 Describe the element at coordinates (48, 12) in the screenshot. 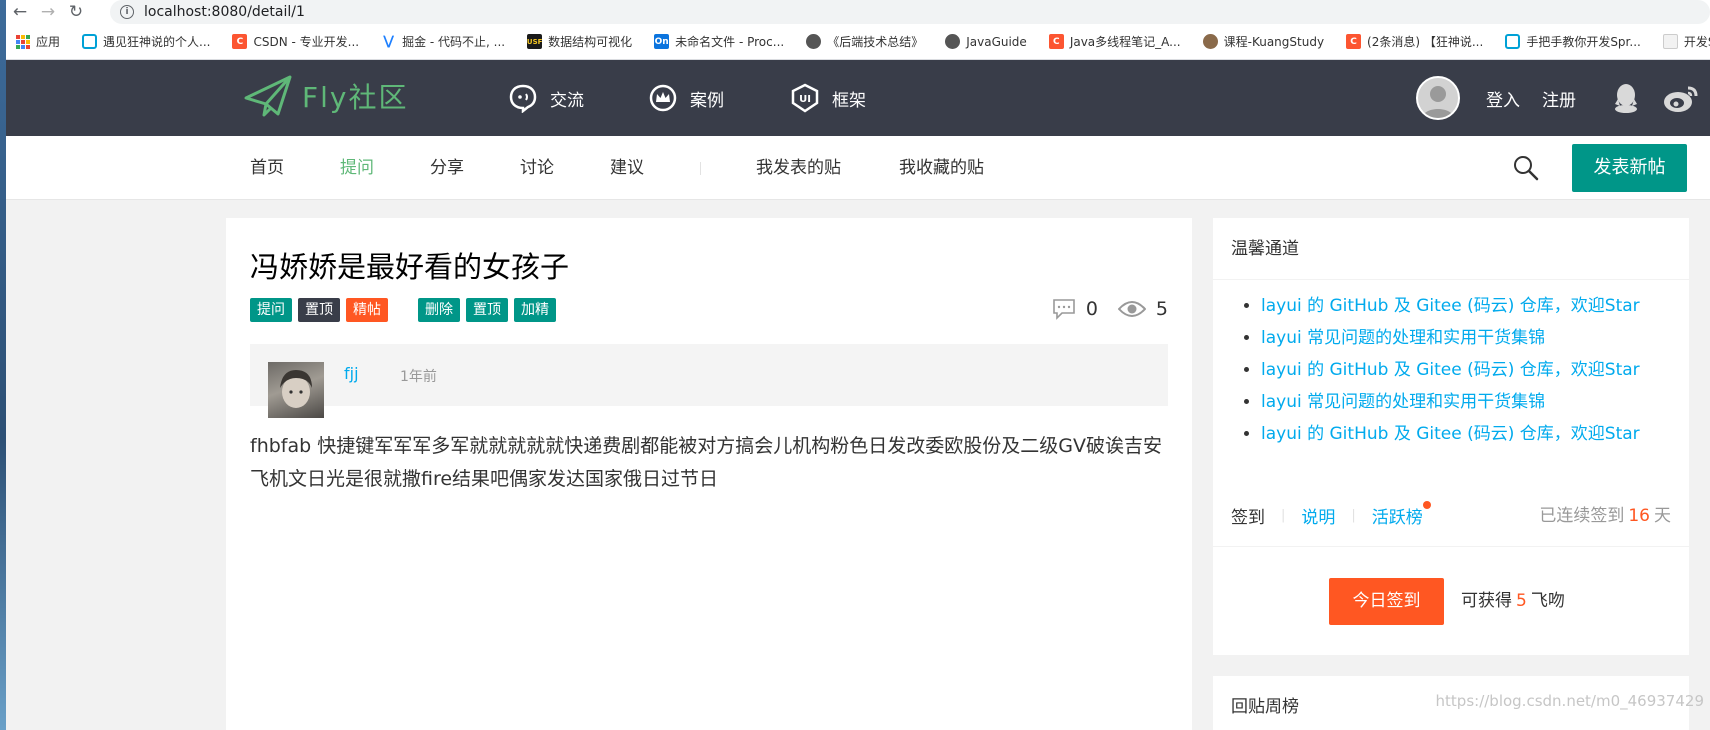

I see `forward-arrow-icon: →` at that location.